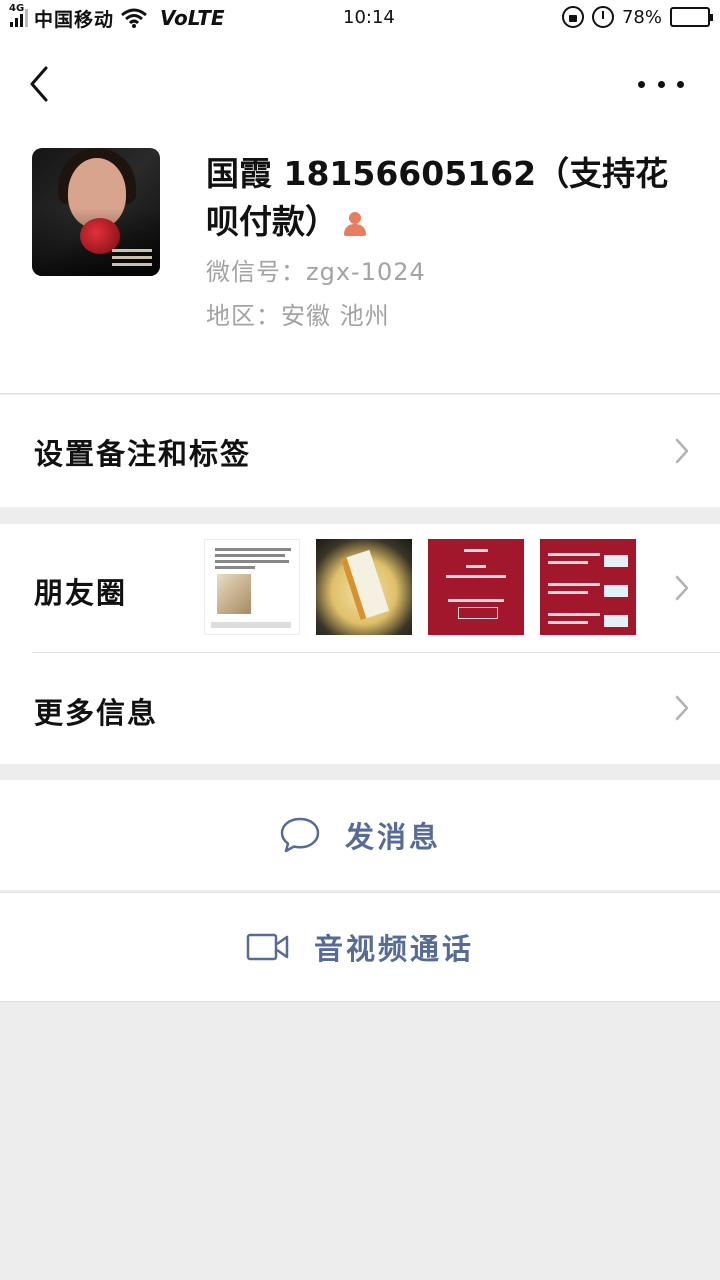 Image resolution: width=720 pixels, height=1280 pixels. I want to click on status-left: 4G 中国移动 VoLTE, so click(117, 17).